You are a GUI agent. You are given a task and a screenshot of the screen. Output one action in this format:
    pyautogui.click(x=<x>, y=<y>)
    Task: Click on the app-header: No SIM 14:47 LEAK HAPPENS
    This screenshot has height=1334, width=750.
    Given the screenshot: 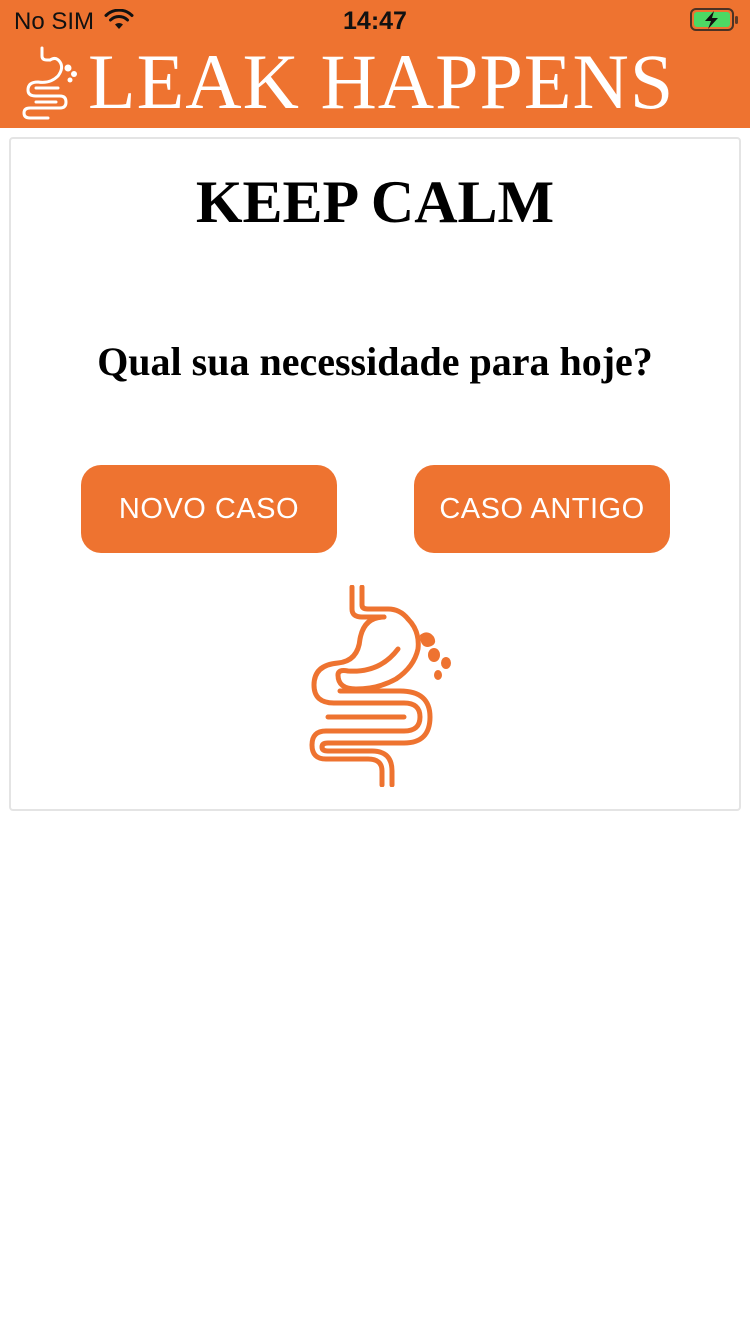 What is the action you would take?
    pyautogui.click(x=375, y=64)
    